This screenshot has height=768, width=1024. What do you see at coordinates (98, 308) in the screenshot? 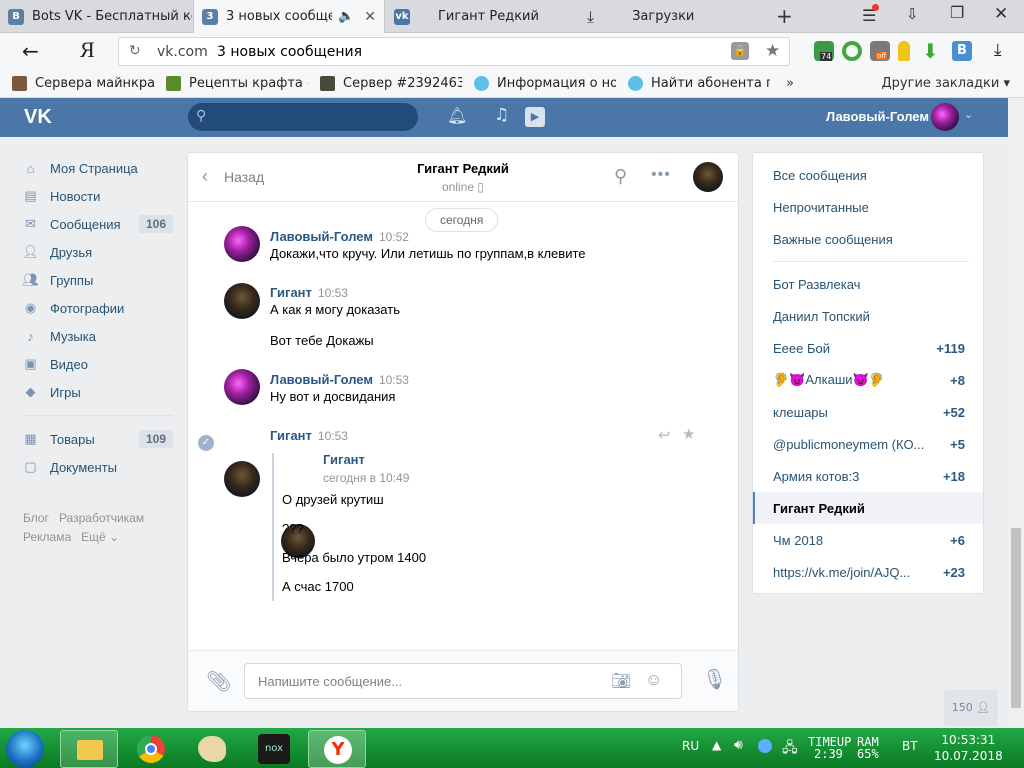
I see `sidebar-item: ◉ Фотографии` at bounding box center [98, 308].